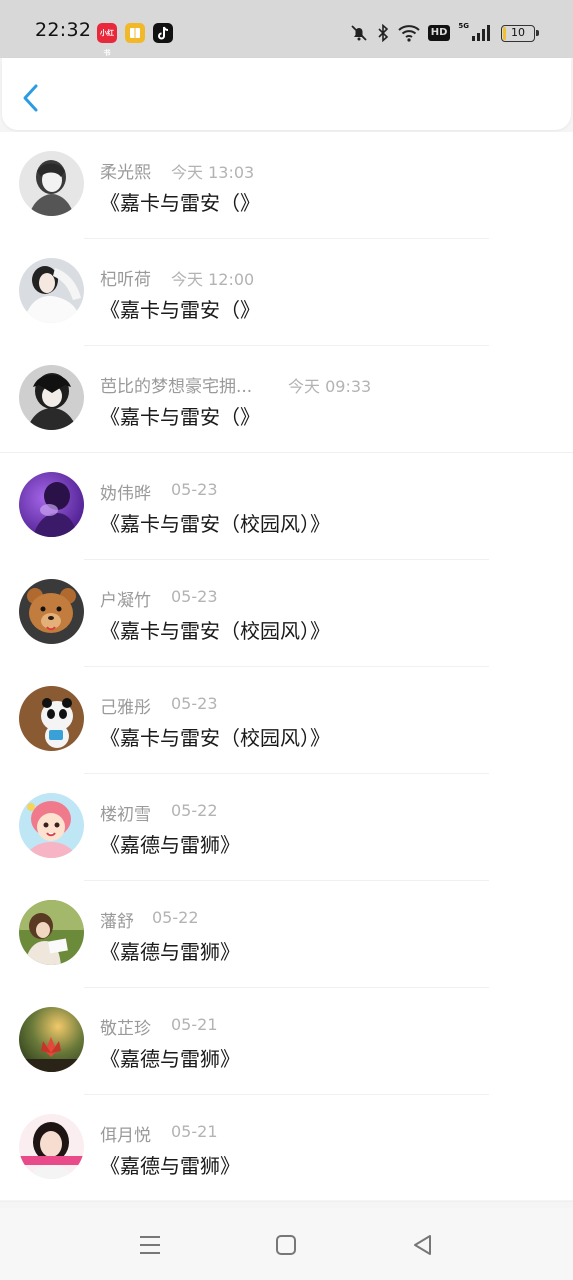  What do you see at coordinates (135, 33) in the screenshot?
I see `reader-app-icon` at bounding box center [135, 33].